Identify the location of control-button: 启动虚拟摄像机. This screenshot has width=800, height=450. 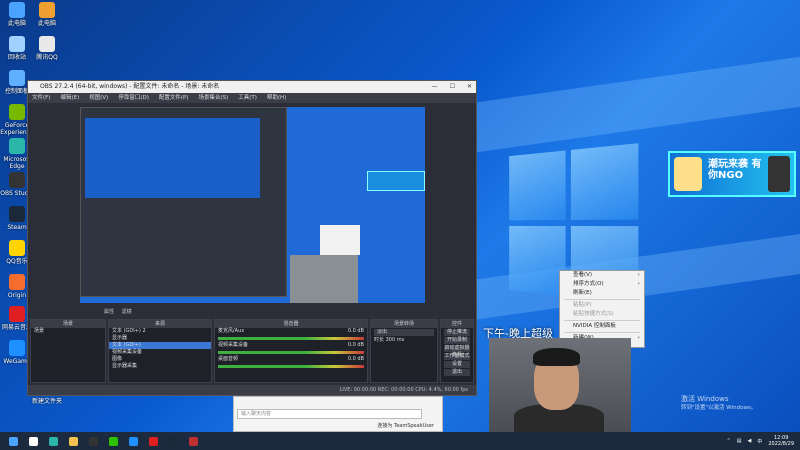
(457, 351).